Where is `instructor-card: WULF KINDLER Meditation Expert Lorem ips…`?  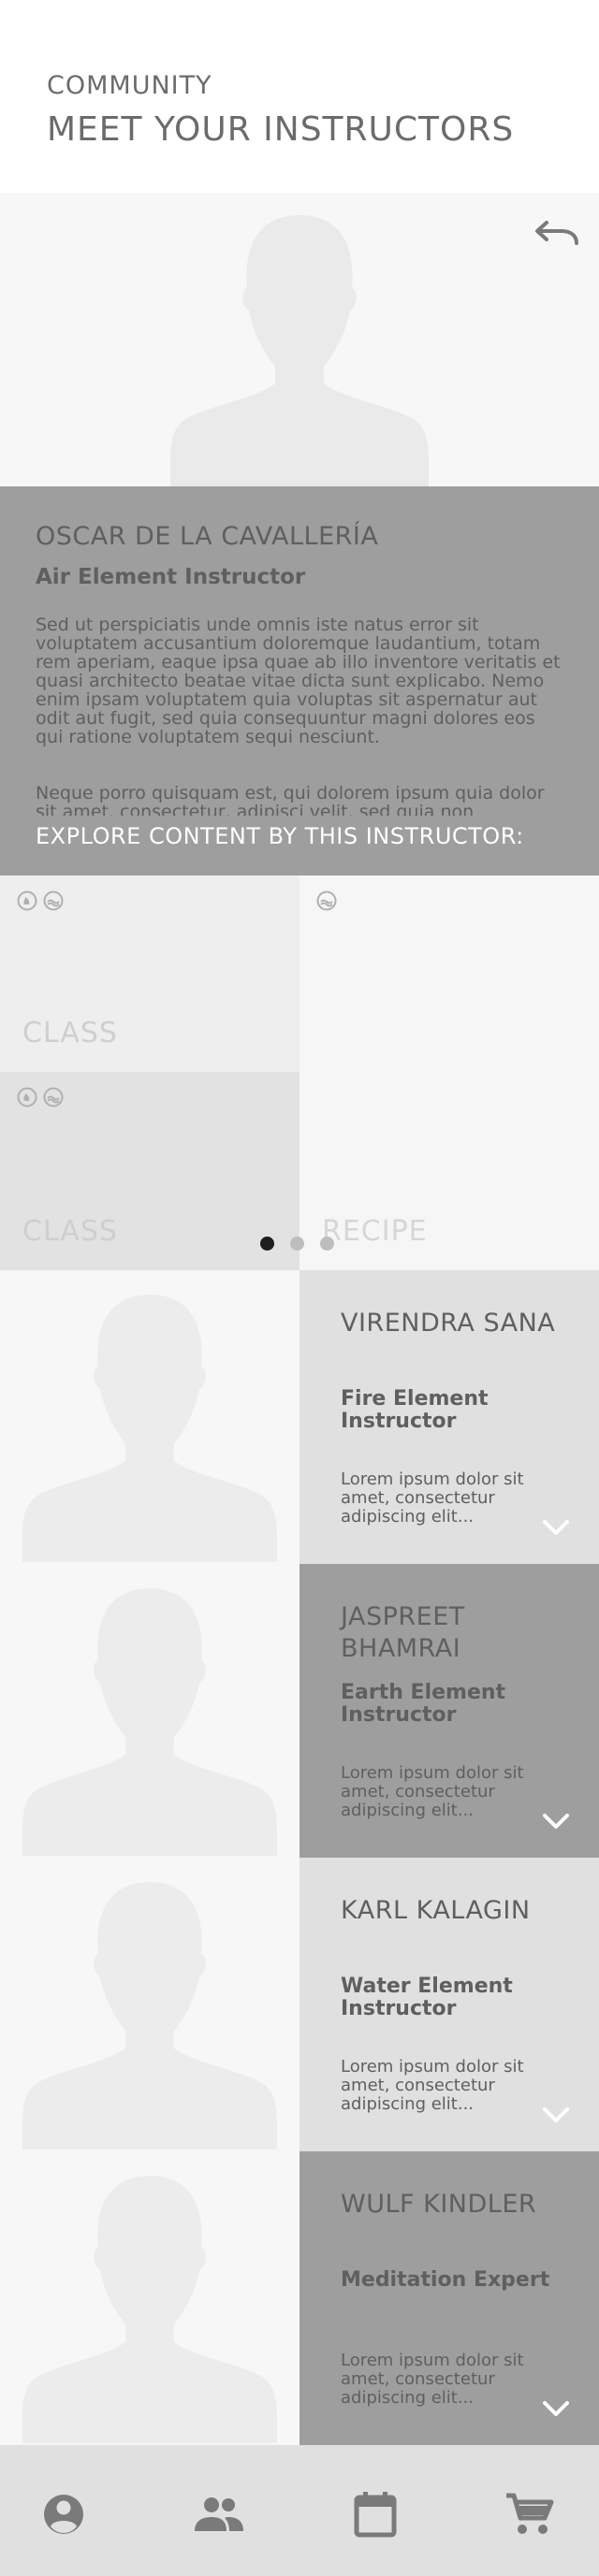 instructor-card: WULF KINDLER Meditation Expert Lorem ips… is located at coordinates (299, 2298).